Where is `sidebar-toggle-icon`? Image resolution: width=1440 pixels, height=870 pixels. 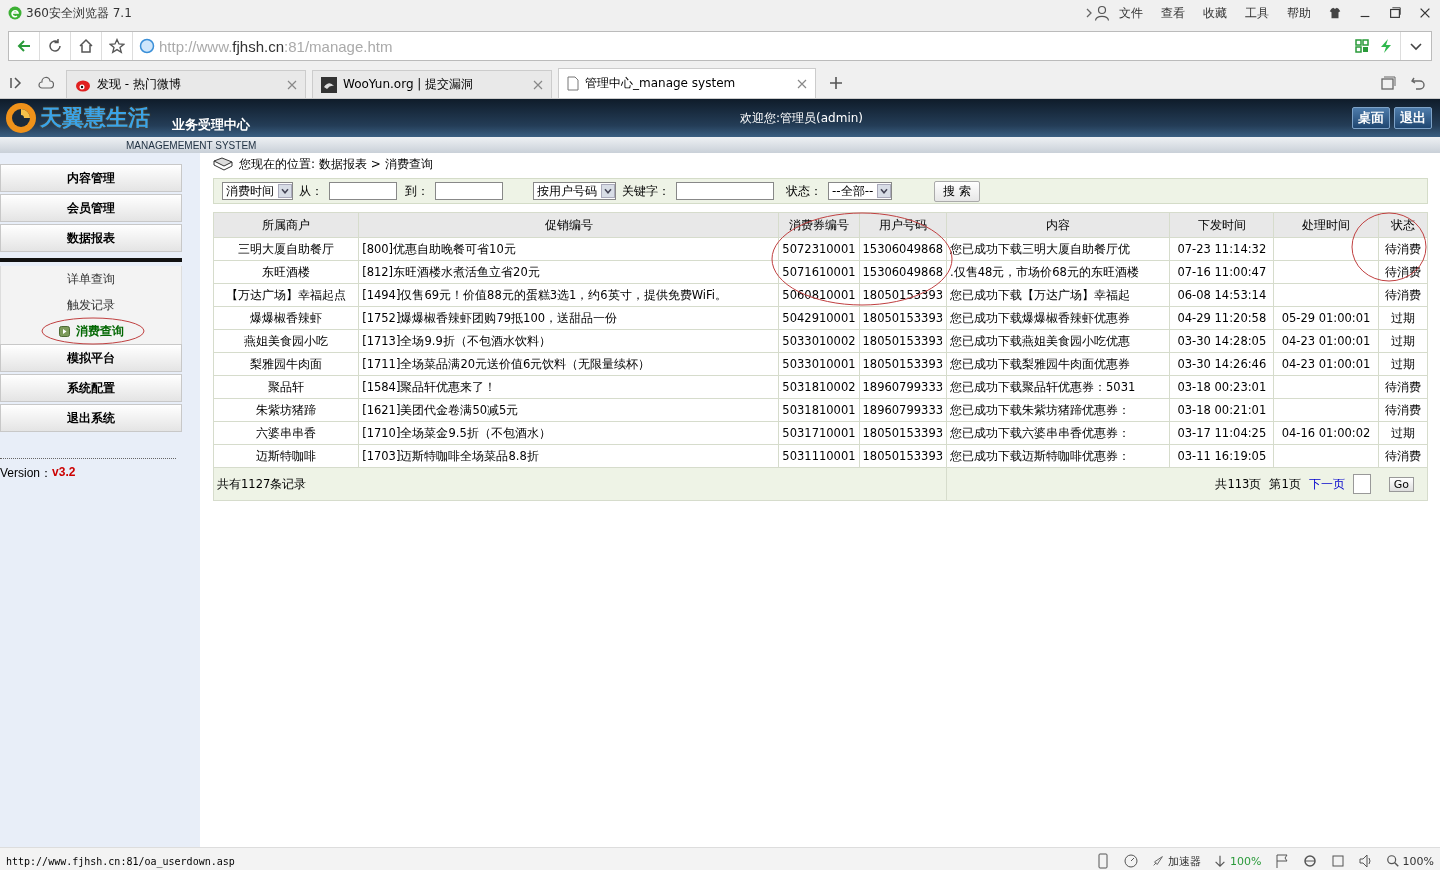 sidebar-toggle-icon is located at coordinates (16, 83).